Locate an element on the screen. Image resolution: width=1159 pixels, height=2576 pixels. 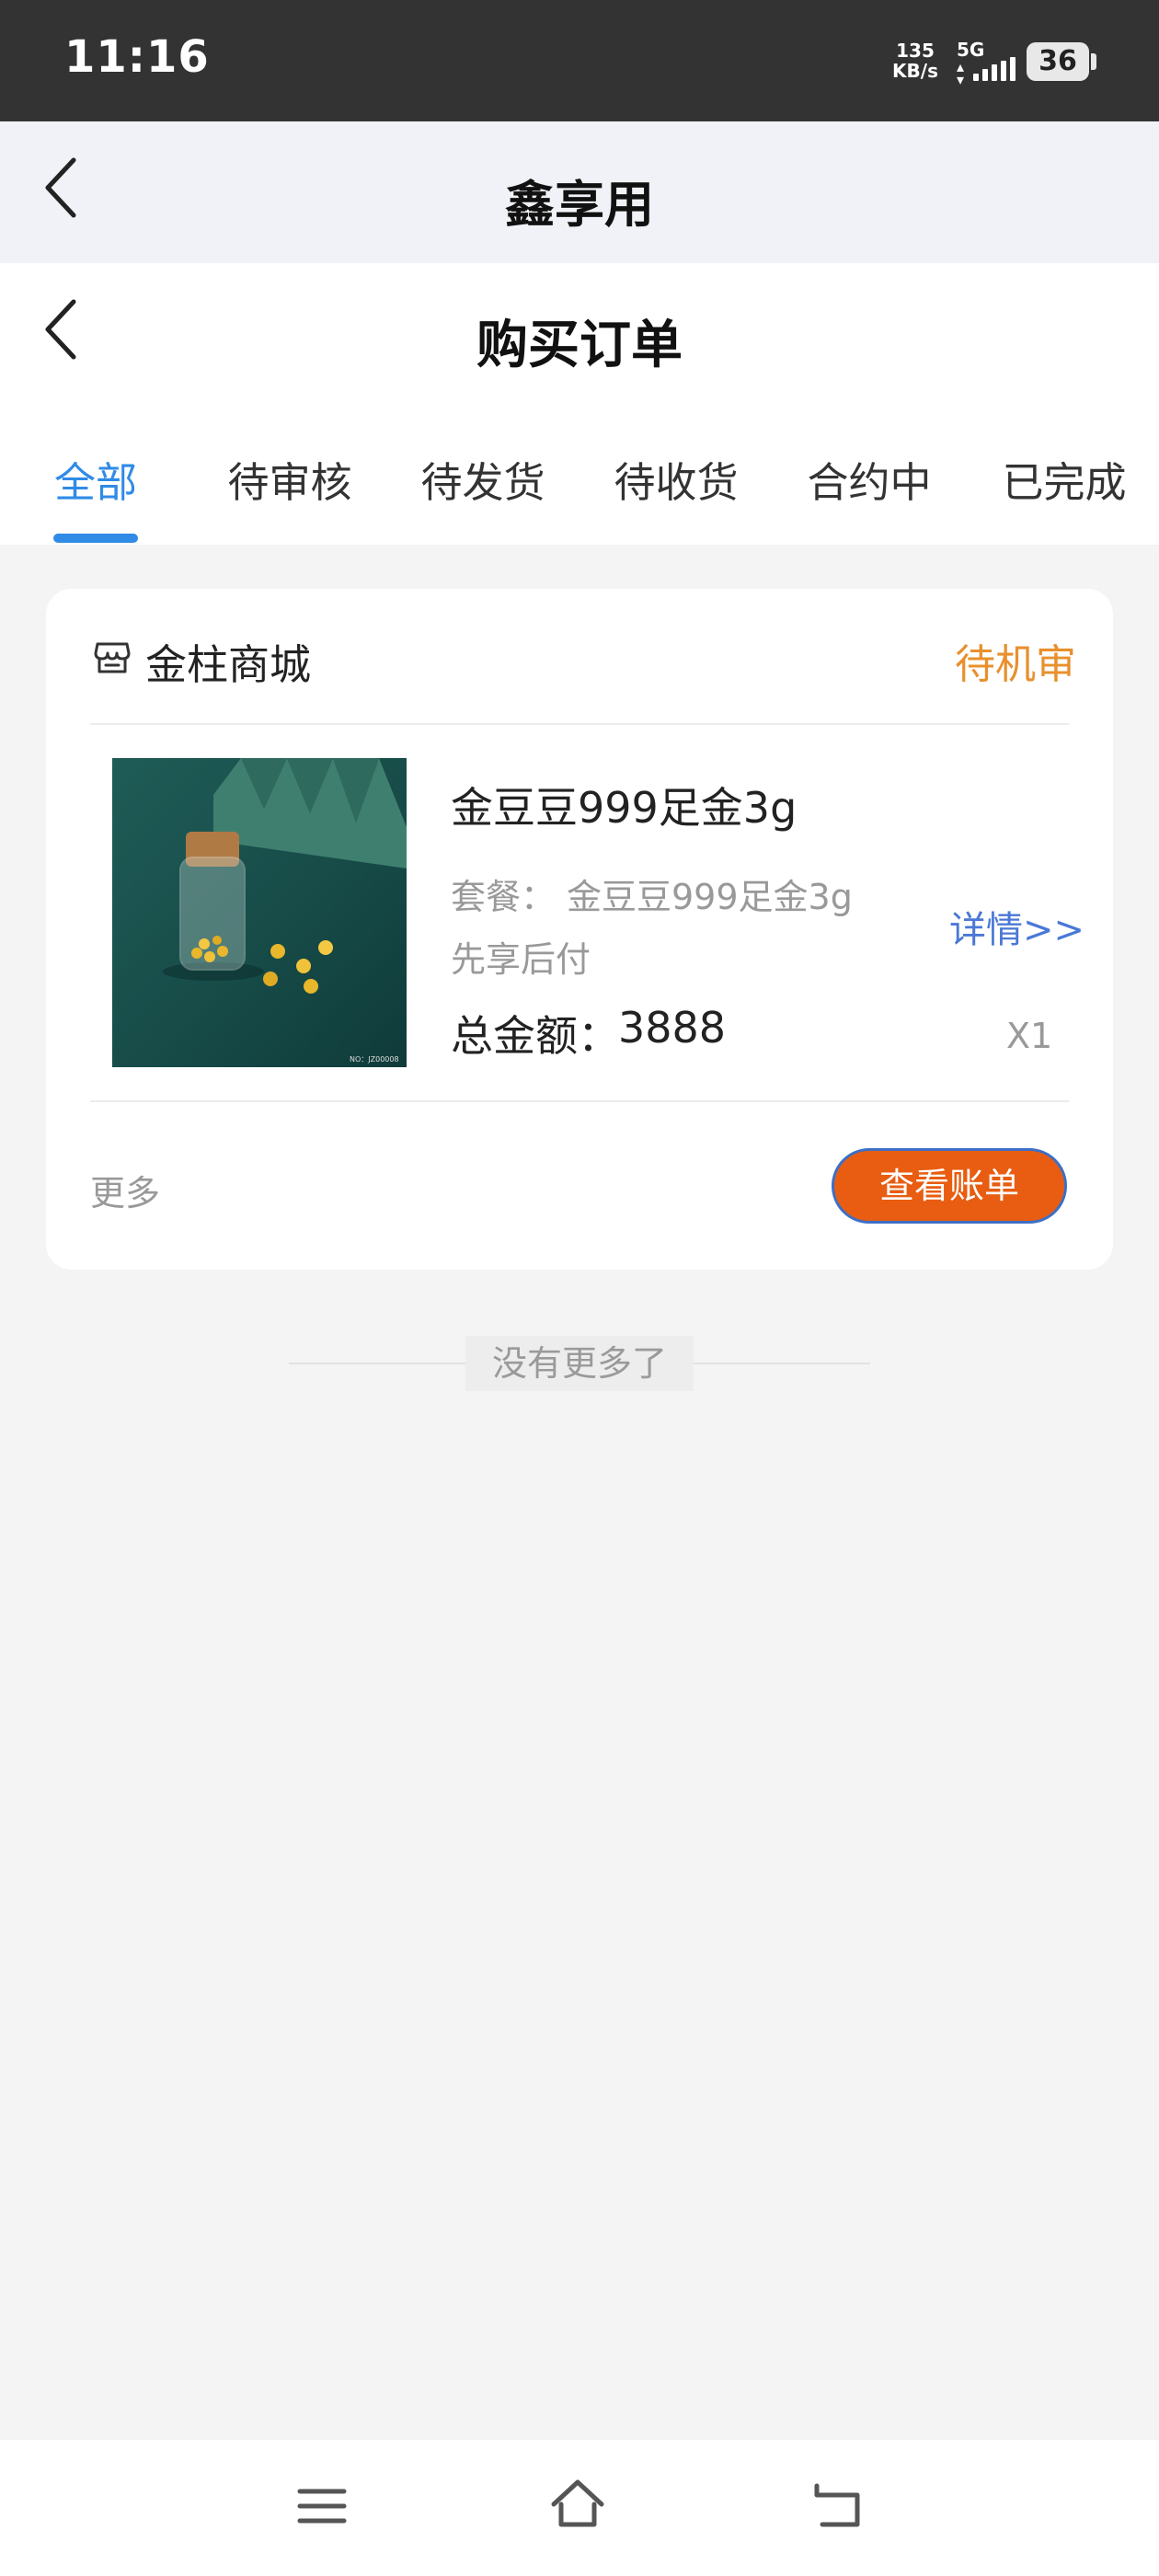
network-speed-value: 135 is located at coordinates (915, 51).